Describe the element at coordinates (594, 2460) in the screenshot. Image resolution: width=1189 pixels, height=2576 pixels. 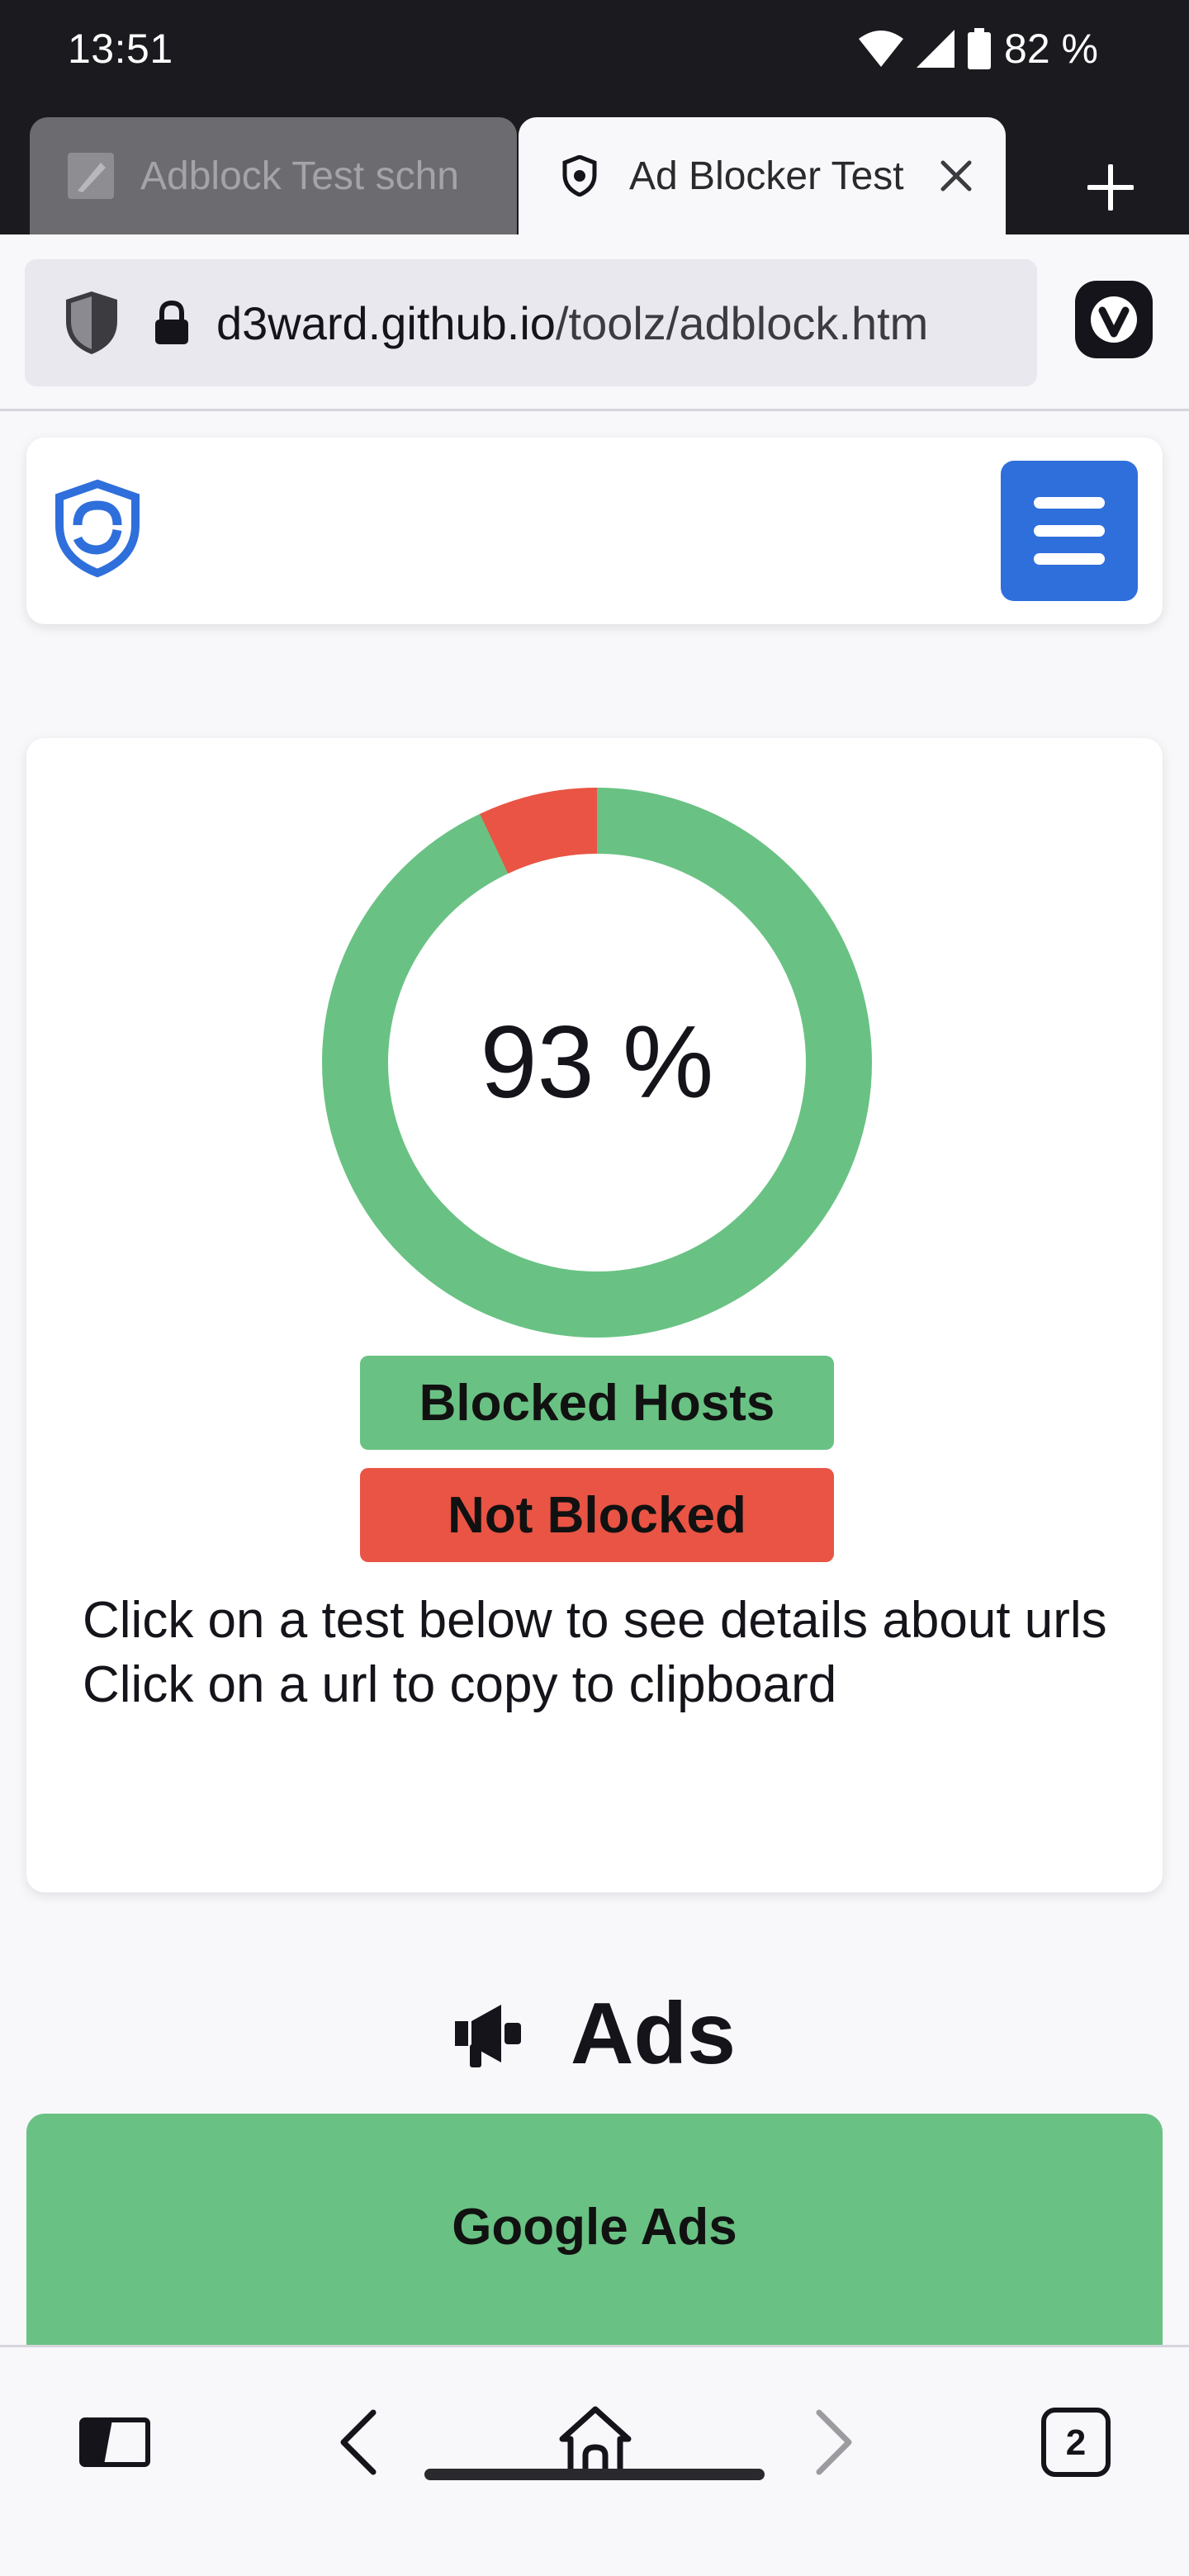
I see `bottom-toolbar: 2` at that location.